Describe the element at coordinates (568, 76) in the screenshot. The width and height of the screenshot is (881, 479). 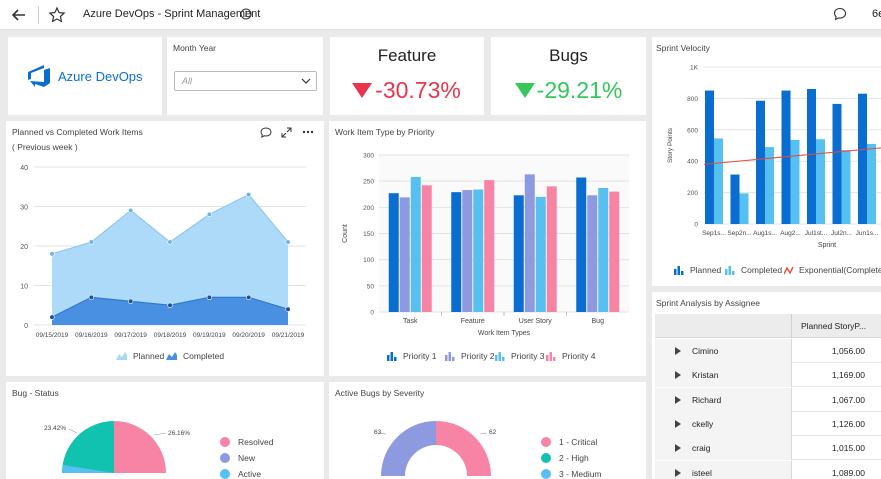
I see `bugs-kpi-tile: Bugs -29.21%` at that location.